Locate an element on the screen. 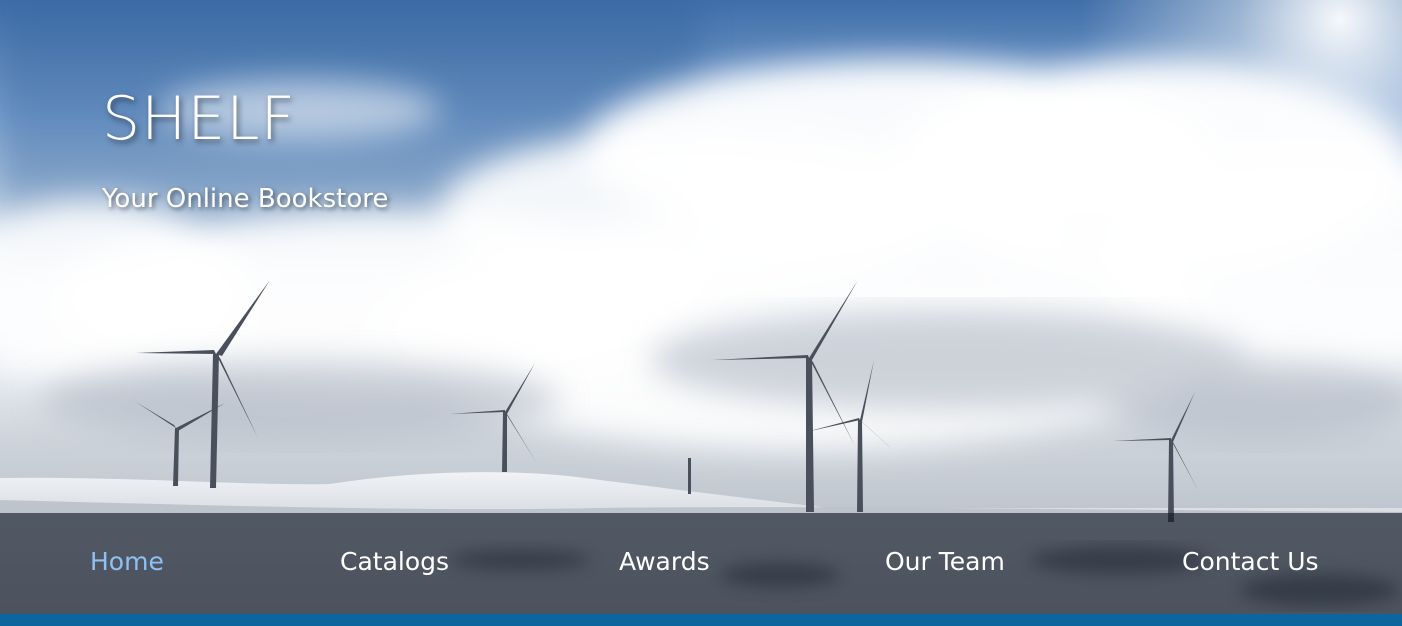 This screenshot has width=1402, height=626. nav-item-awards: Awards is located at coordinates (664, 561).